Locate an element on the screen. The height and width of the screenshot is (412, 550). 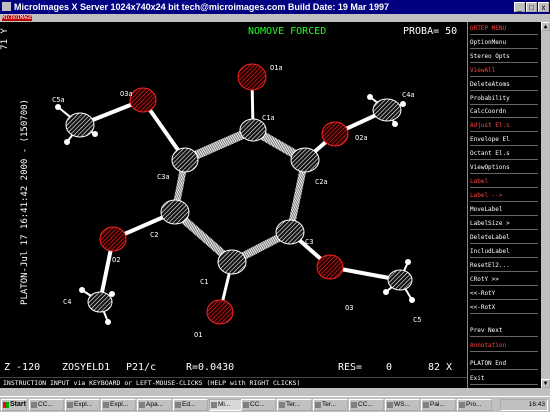
side-menu-item: CRotY >> is located at coordinates (504, 279).